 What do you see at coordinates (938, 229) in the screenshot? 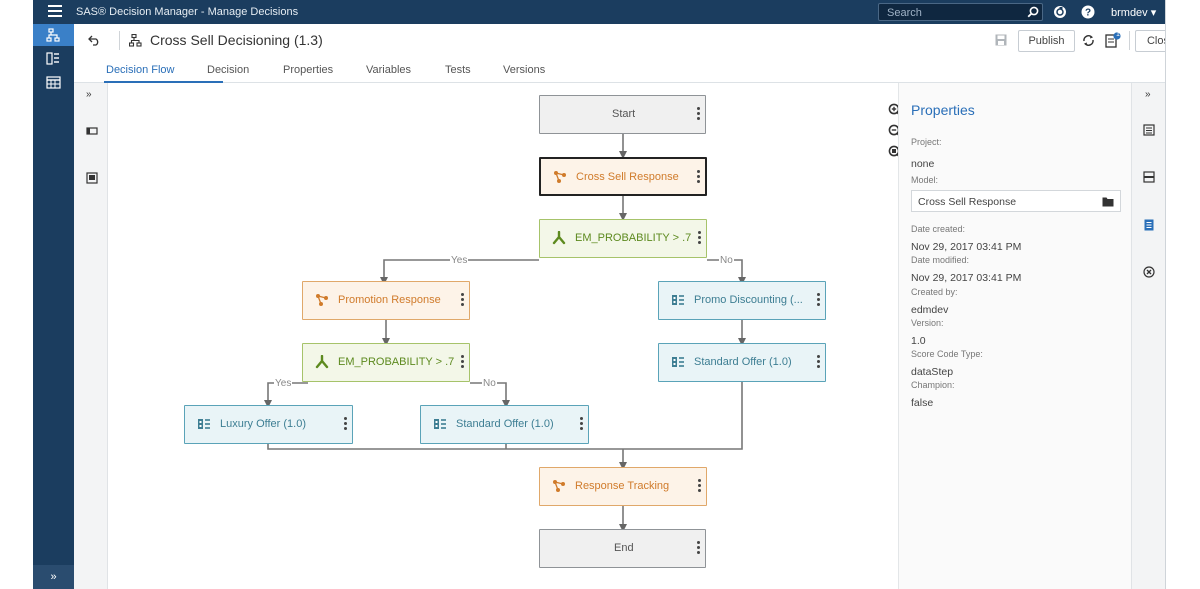
I see `date-created-label: Date created:` at bounding box center [938, 229].